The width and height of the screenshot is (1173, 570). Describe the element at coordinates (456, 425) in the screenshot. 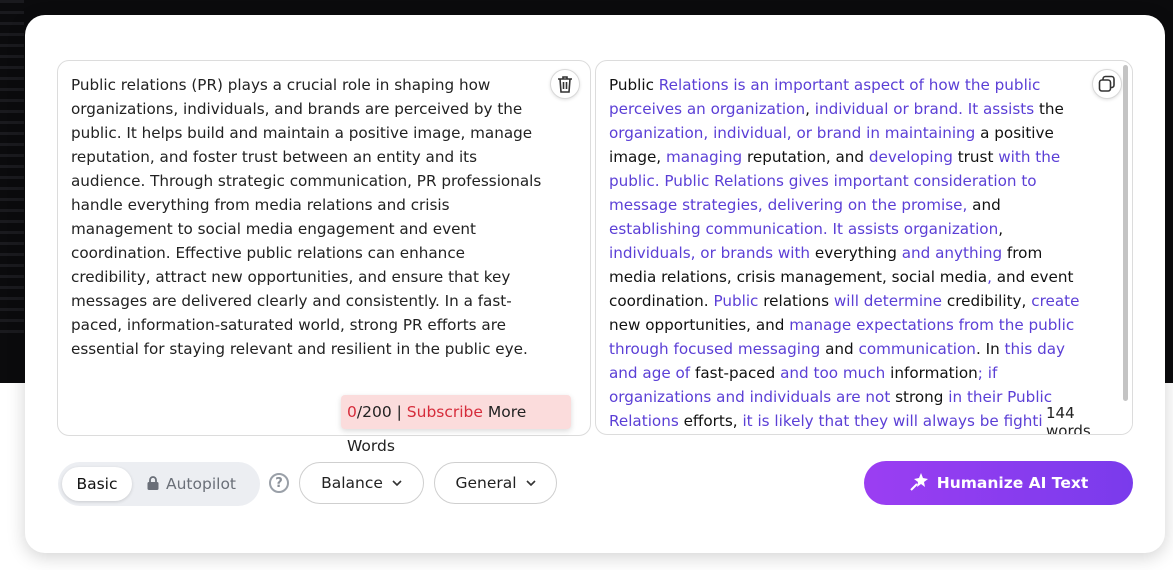

I see `word-limit-counter: 0/200 | Subscribe More Words` at that location.